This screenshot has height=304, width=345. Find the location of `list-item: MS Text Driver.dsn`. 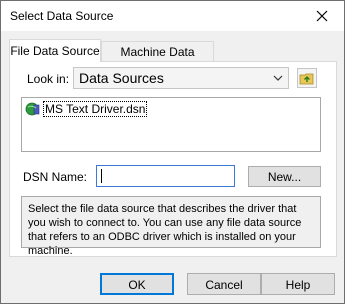

list-item: MS Text Driver.dsn is located at coordinates (86, 109).